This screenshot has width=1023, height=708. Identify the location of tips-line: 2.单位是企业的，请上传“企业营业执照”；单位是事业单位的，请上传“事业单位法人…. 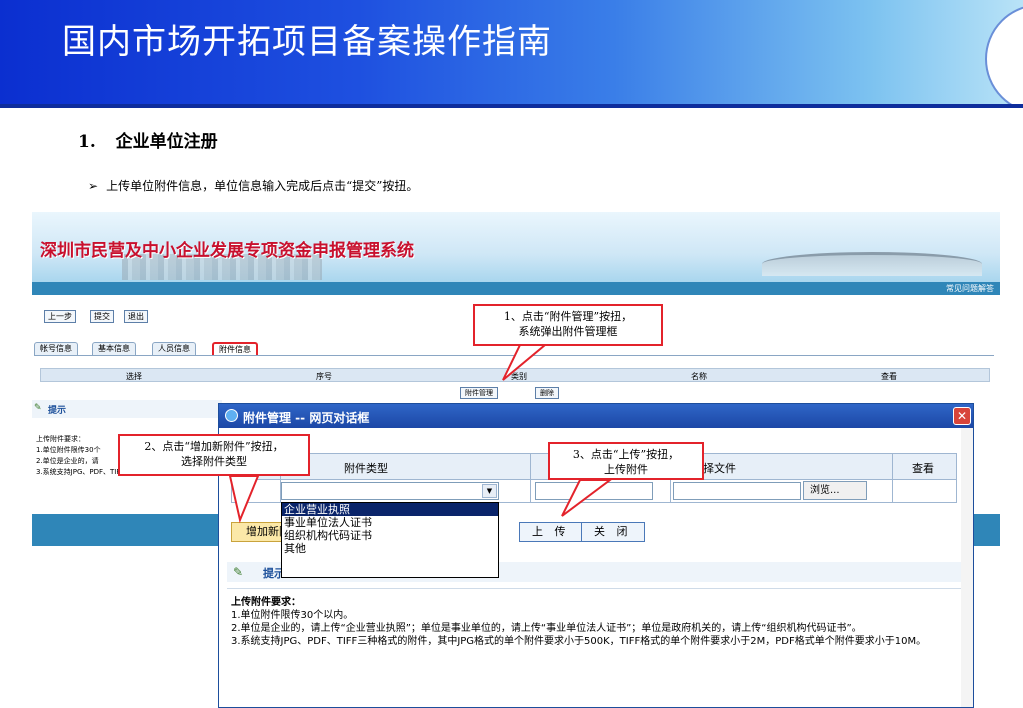
(546, 628).